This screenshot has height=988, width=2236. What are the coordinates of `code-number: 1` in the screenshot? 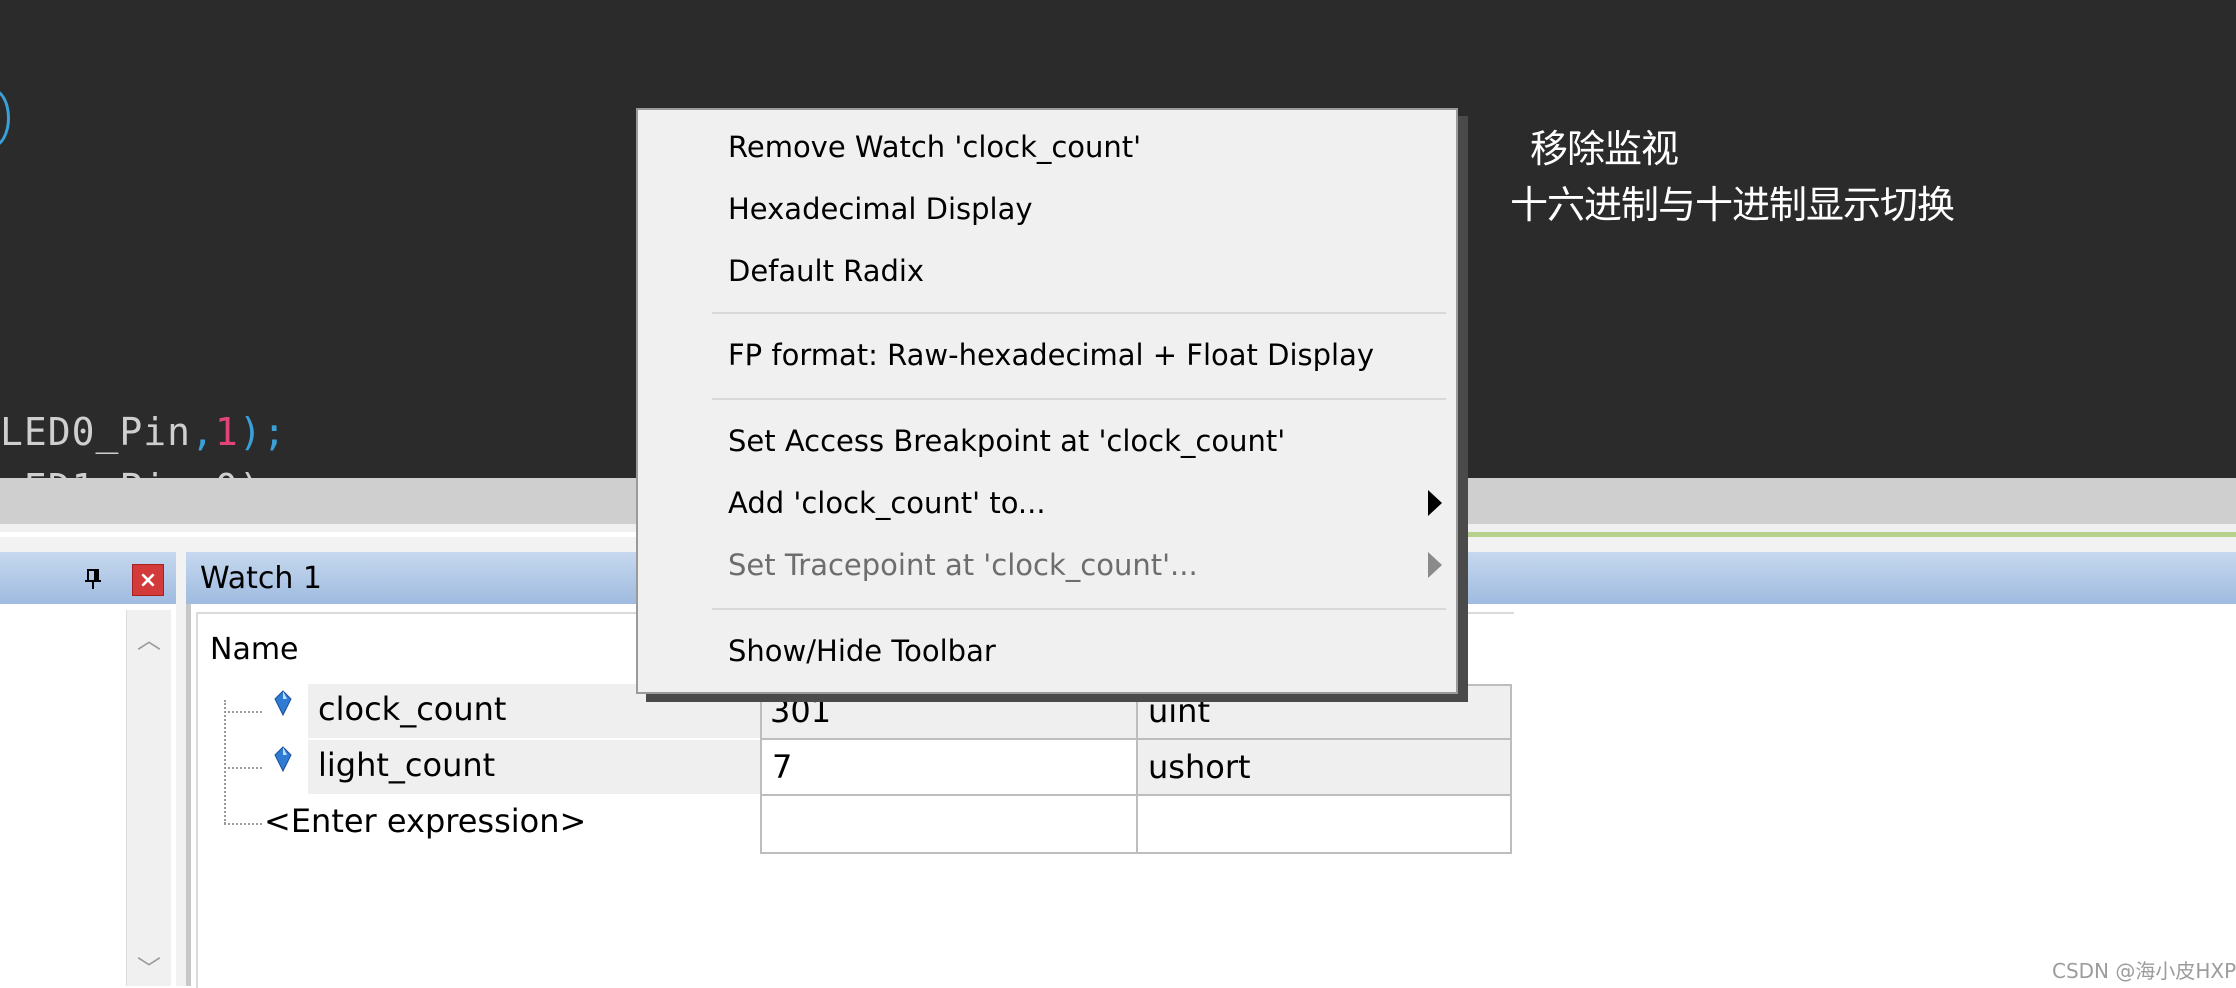 It's located at (226, 432).